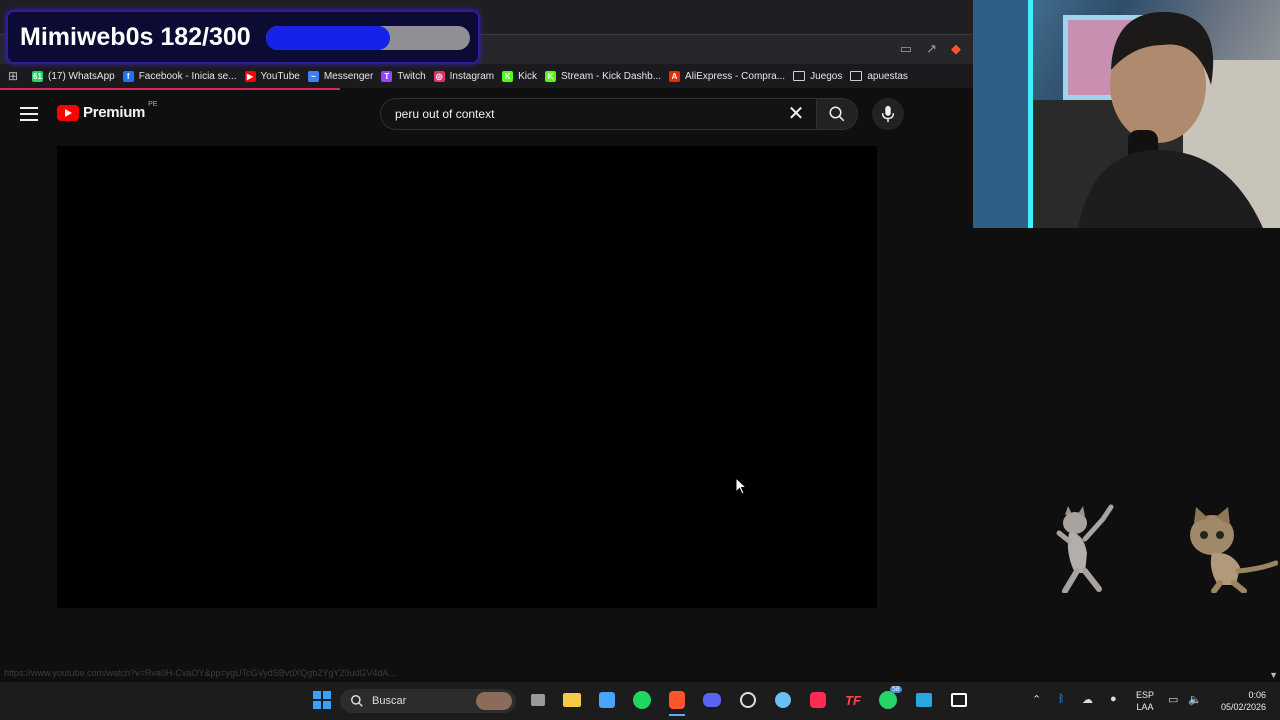 This screenshot has height=720, width=1280. Describe the element at coordinates (15, 76) in the screenshot. I see `apps-grid-icon: ⊞` at that location.